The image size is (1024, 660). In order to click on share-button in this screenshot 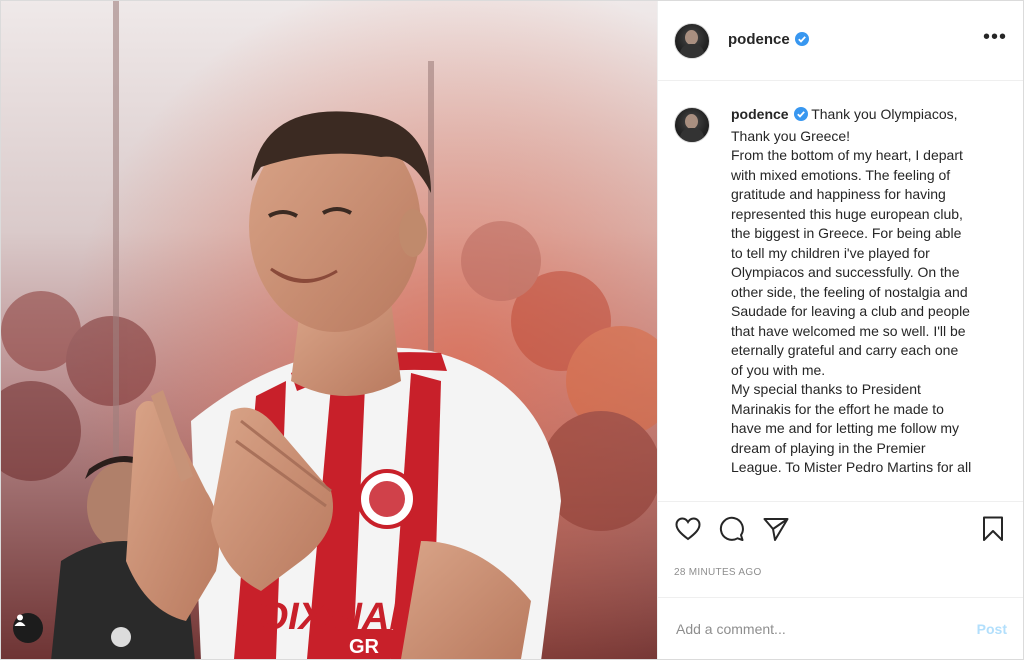, I will do `click(776, 532)`.